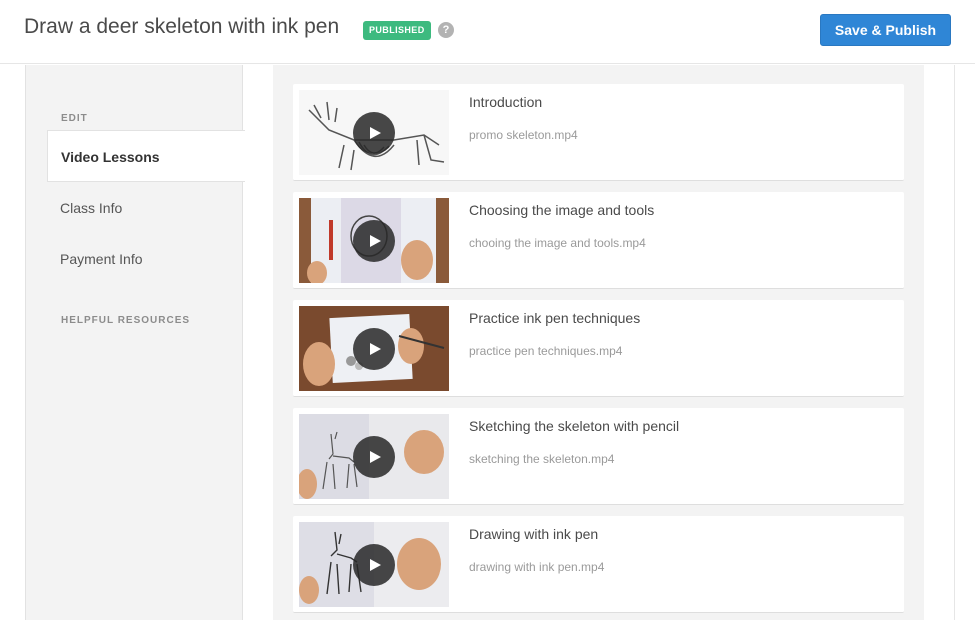 The height and width of the screenshot is (620, 975). I want to click on sidebar-section-edit: EDIT, so click(74, 118).